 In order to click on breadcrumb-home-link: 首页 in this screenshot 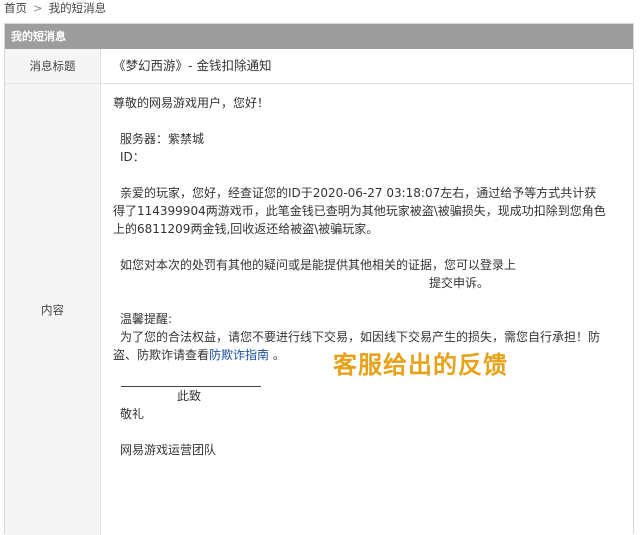, I will do `click(15, 8)`.